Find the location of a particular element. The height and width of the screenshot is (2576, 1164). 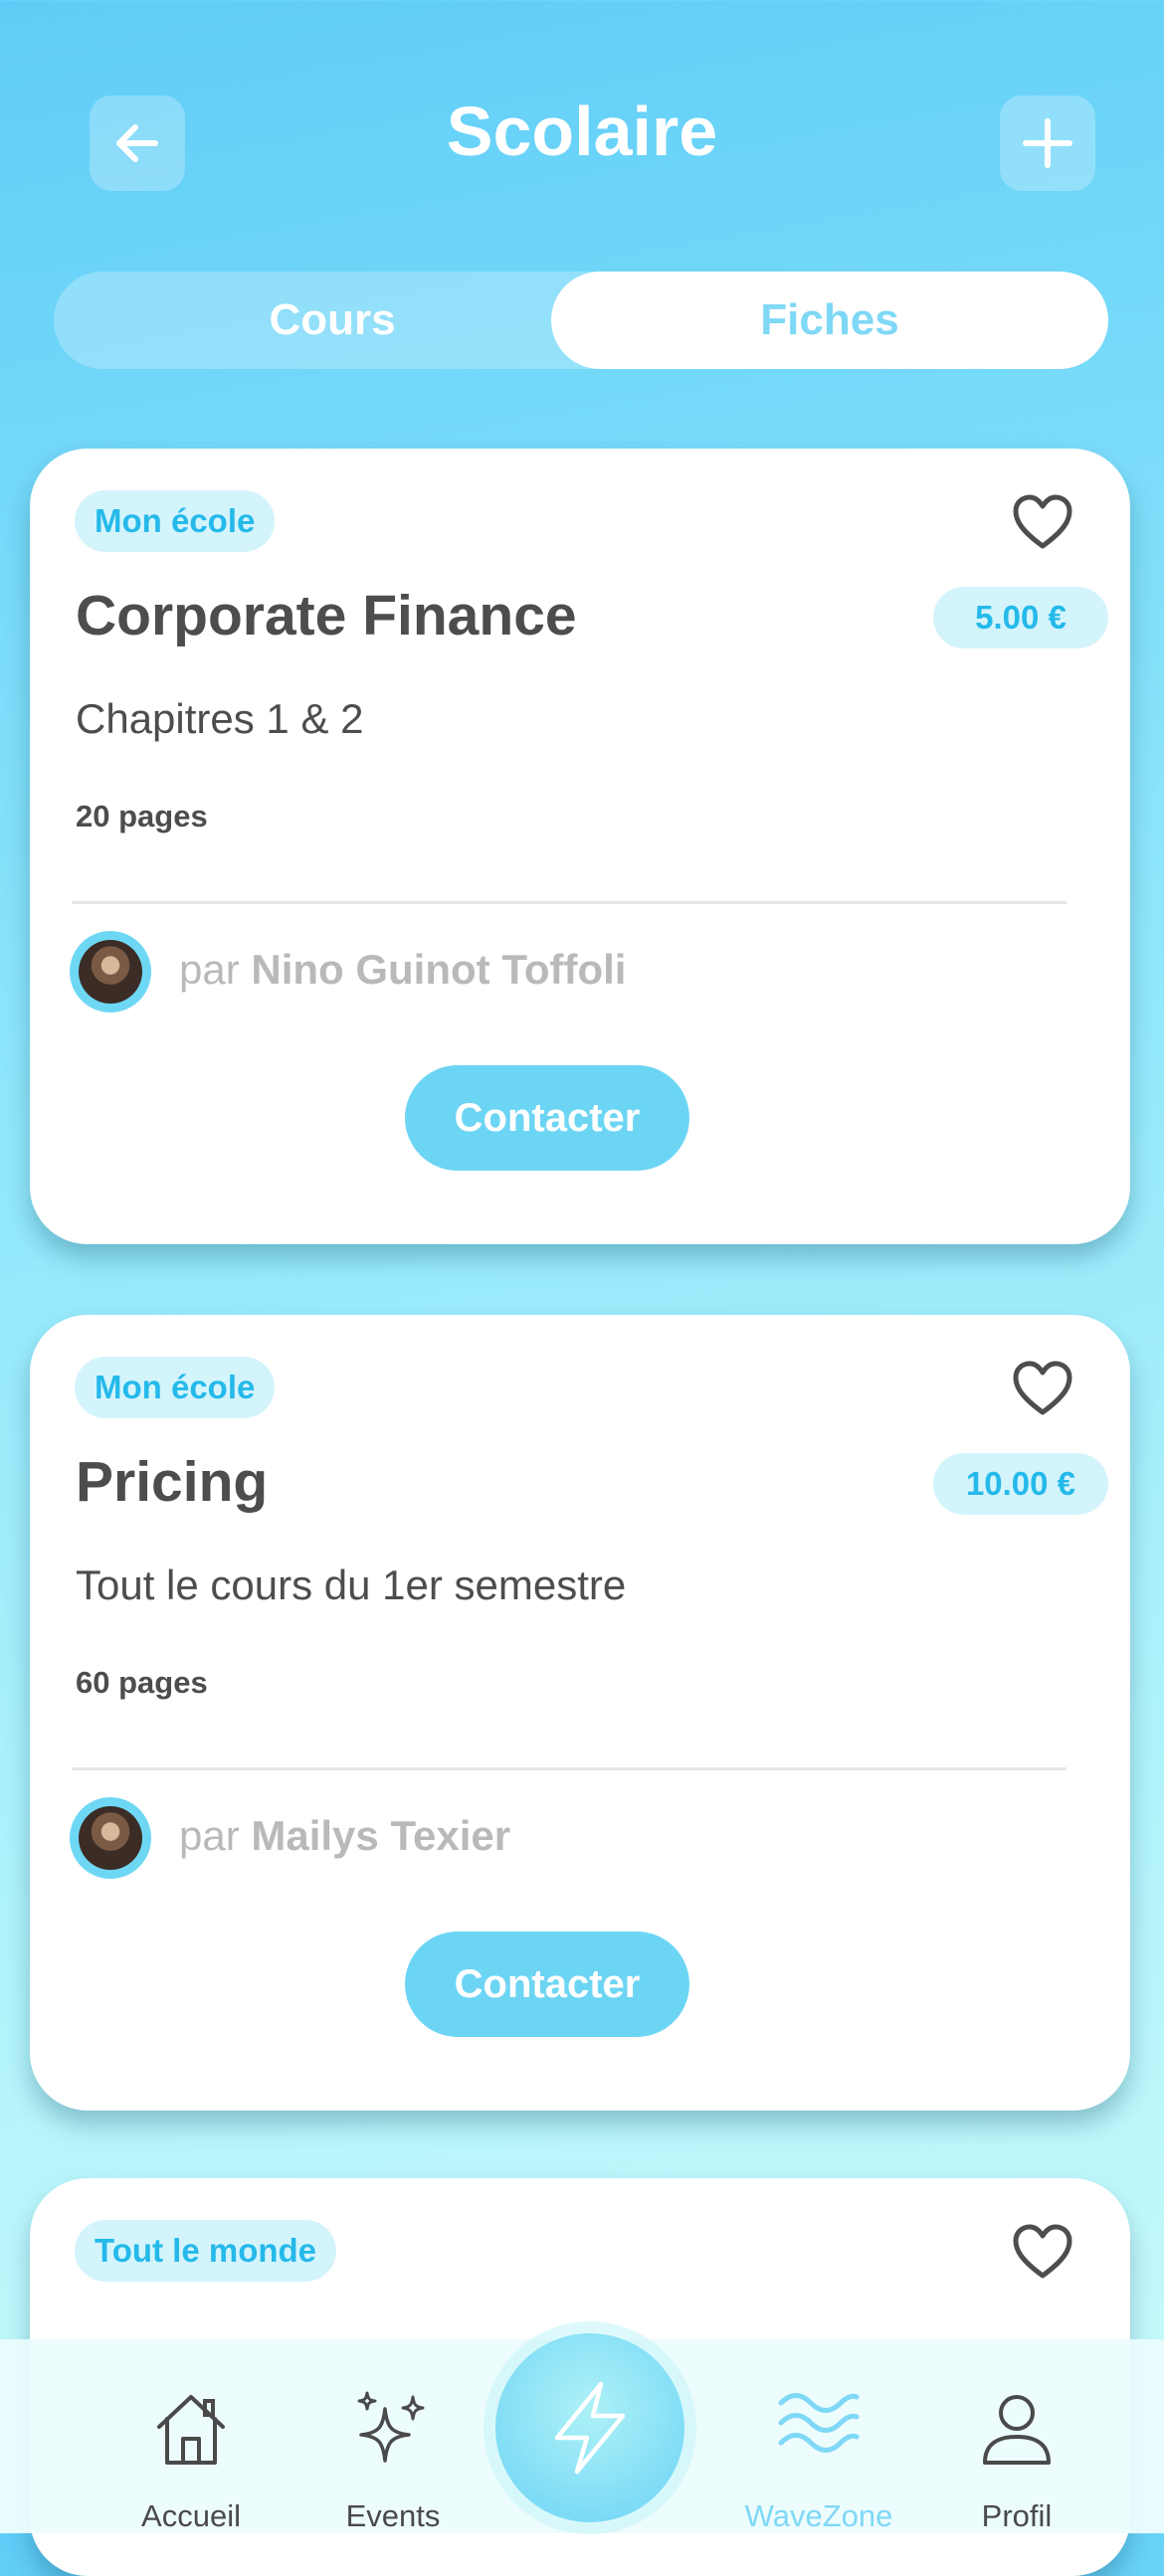

tab-wavezone: WaveZone is located at coordinates (818, 2436).